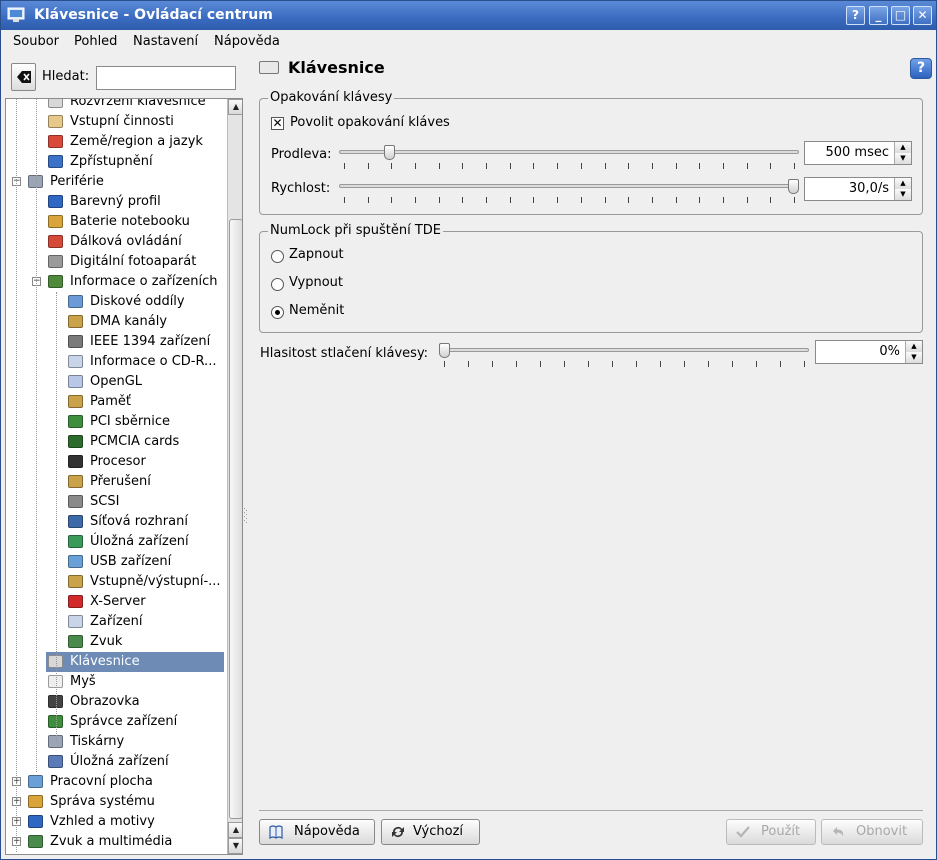 This screenshot has height=860, width=937. Describe the element at coordinates (858, 153) in the screenshot. I see `delay-spinbox: 500 msec ▲ ▼` at that location.